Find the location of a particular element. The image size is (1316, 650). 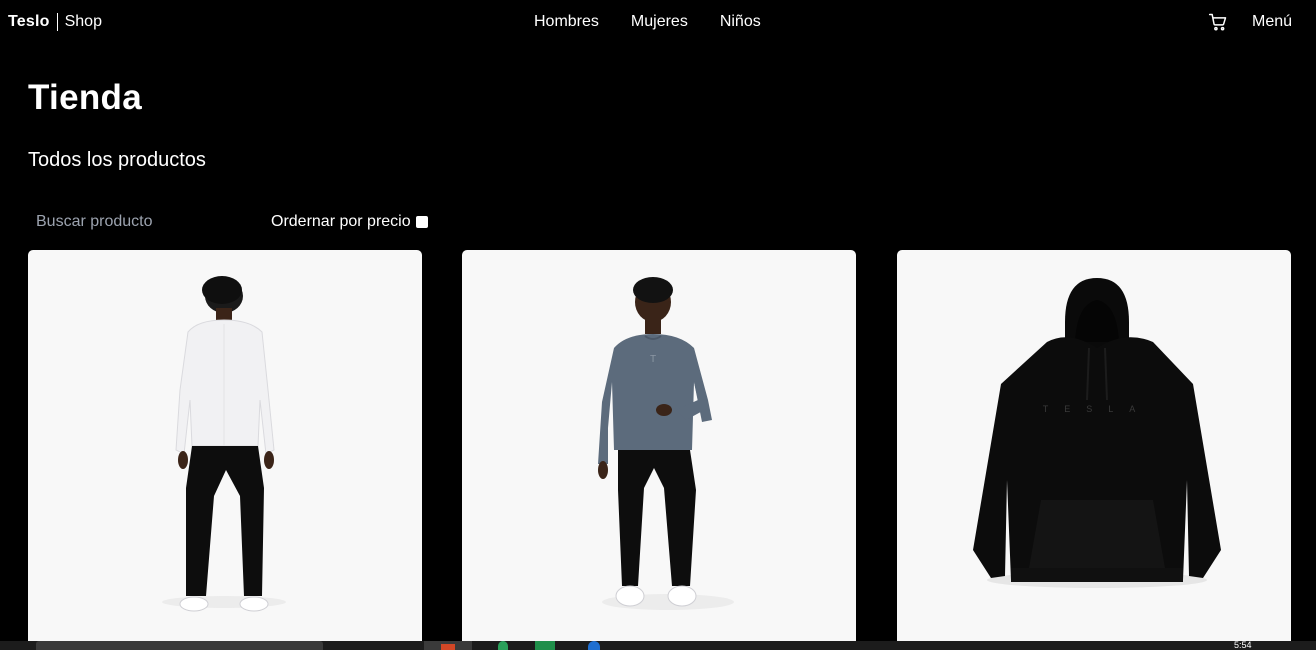

menu-button: Menú is located at coordinates (1272, 22).